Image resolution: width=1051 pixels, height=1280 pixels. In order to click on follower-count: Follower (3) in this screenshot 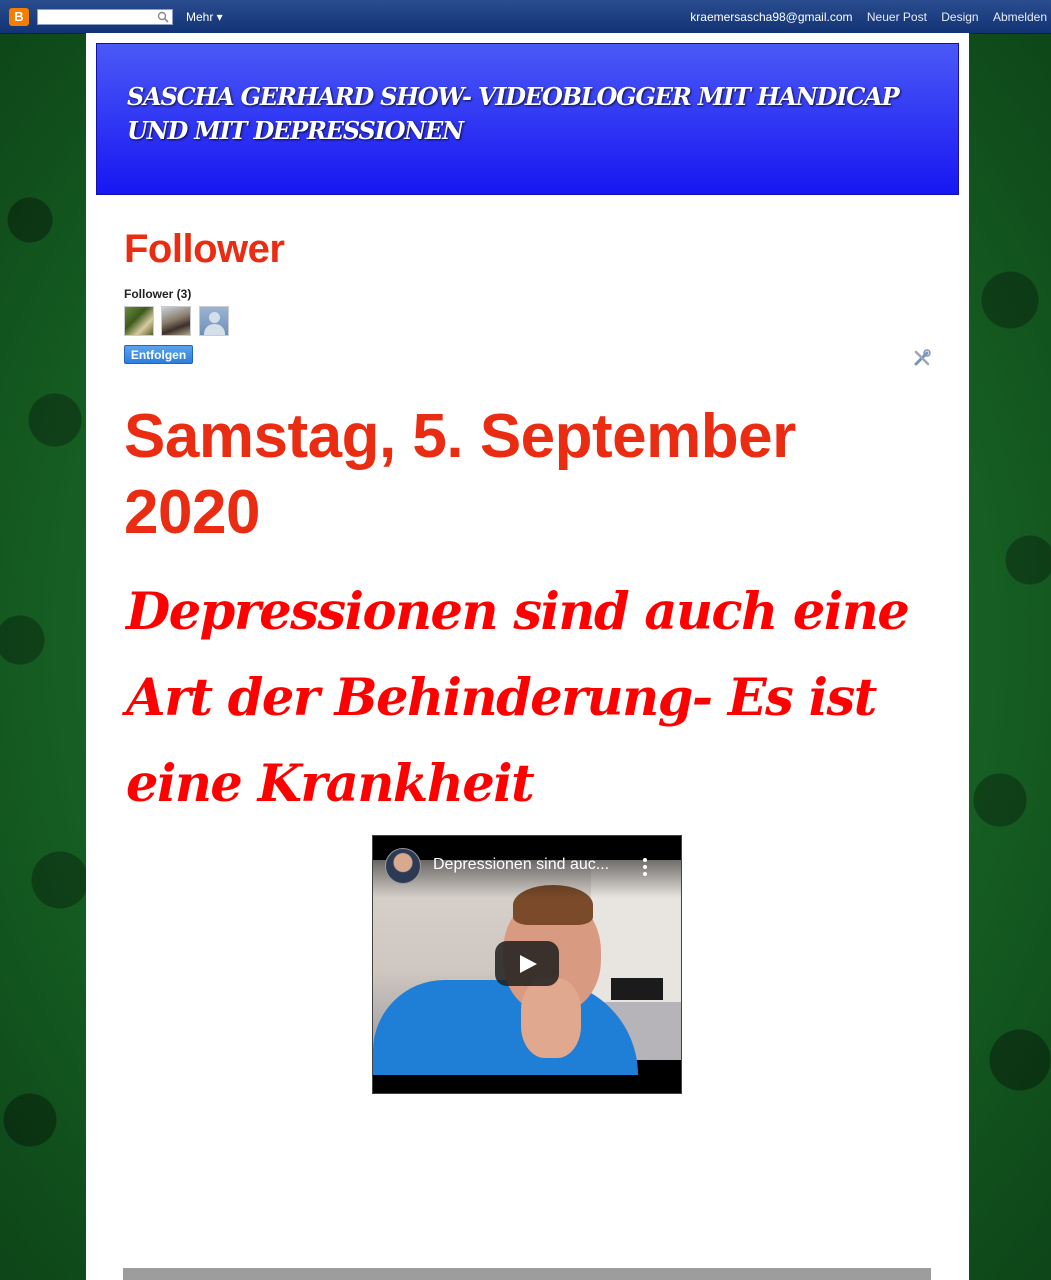, I will do `click(157, 294)`.